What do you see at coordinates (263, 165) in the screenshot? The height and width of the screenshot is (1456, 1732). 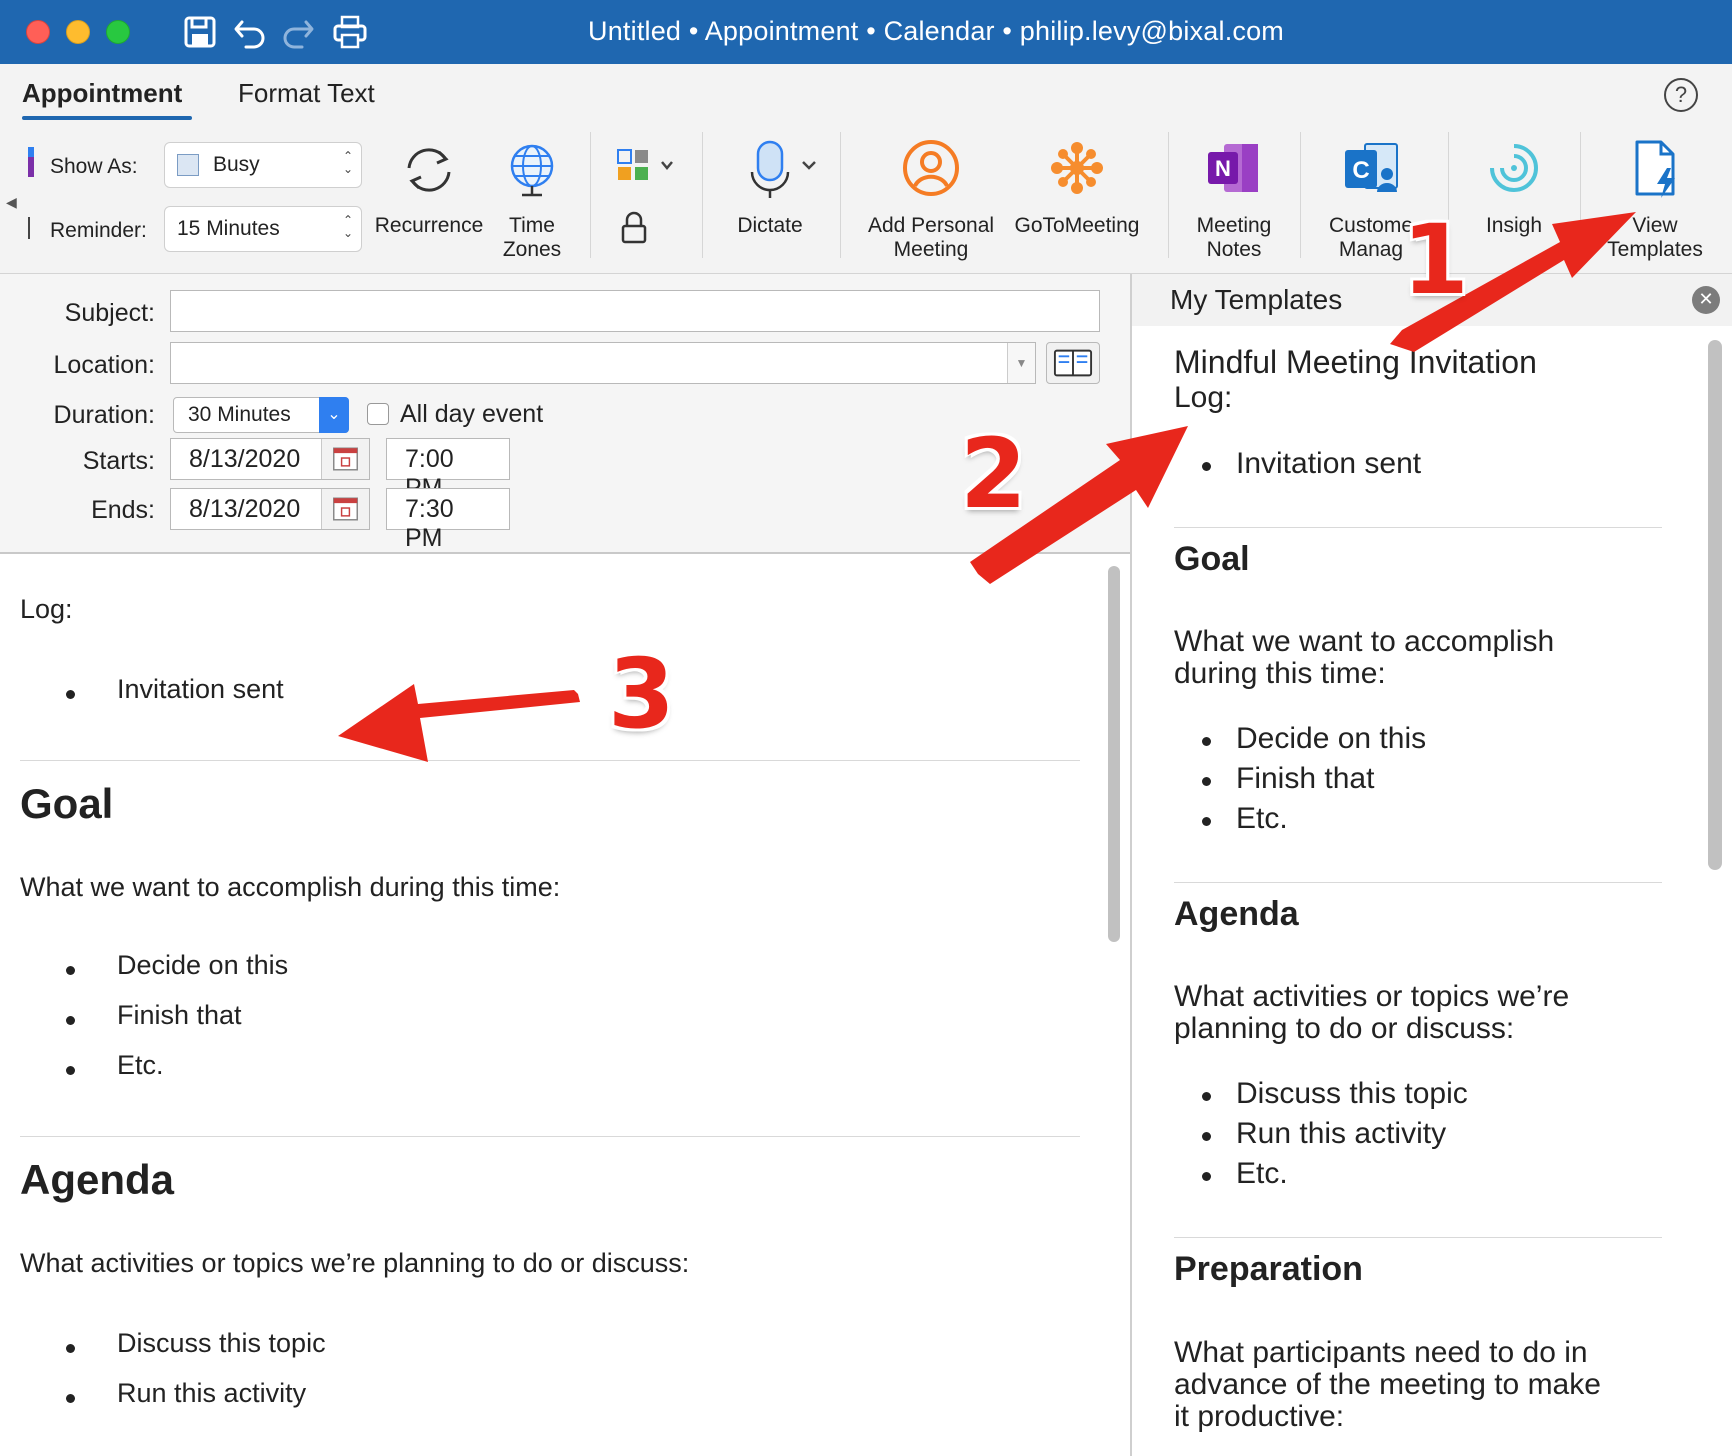 I see `show-as-select: Busy ⌃ ⌄` at bounding box center [263, 165].